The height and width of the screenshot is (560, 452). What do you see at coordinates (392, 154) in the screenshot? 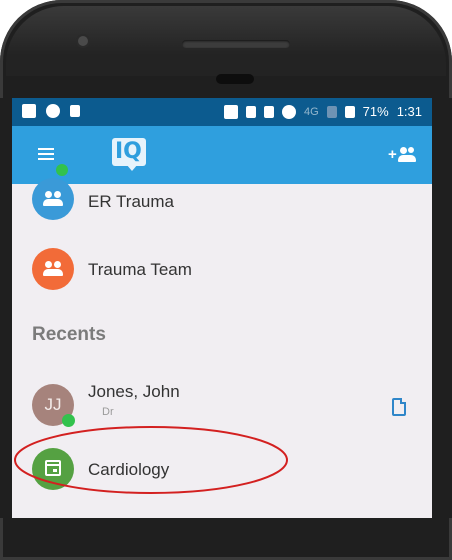
I see `plus-glyph: +` at bounding box center [392, 154].